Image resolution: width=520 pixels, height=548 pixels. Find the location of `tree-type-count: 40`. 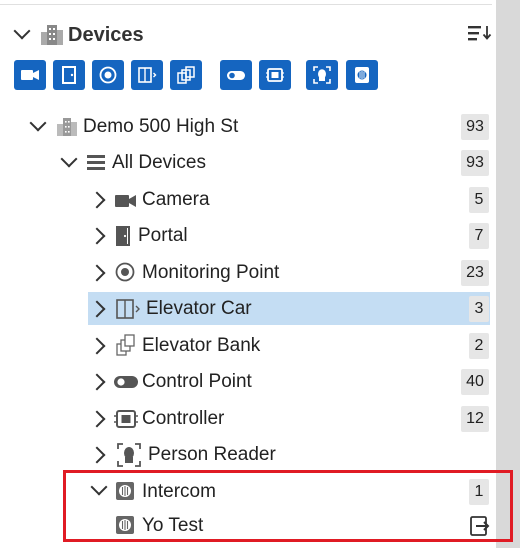

tree-type-count: 40 is located at coordinates (475, 382).